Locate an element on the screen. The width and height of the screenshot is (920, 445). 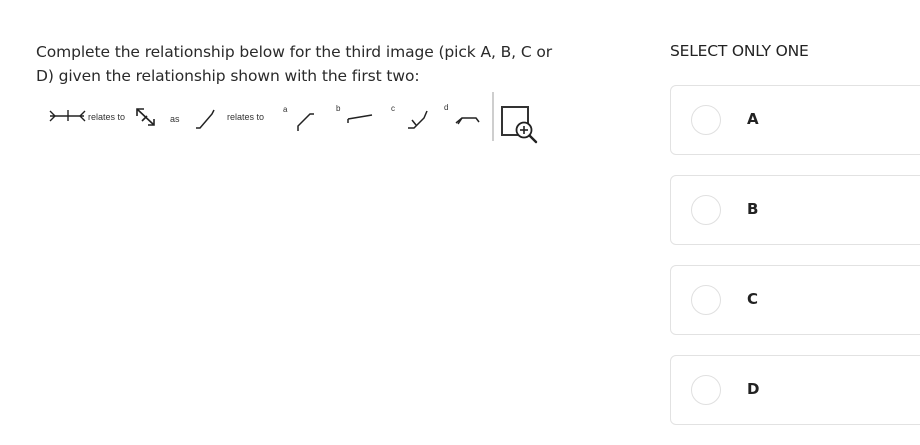
puzzle-image: relates to as relates to a b c d is located at coordinates (296, 123).